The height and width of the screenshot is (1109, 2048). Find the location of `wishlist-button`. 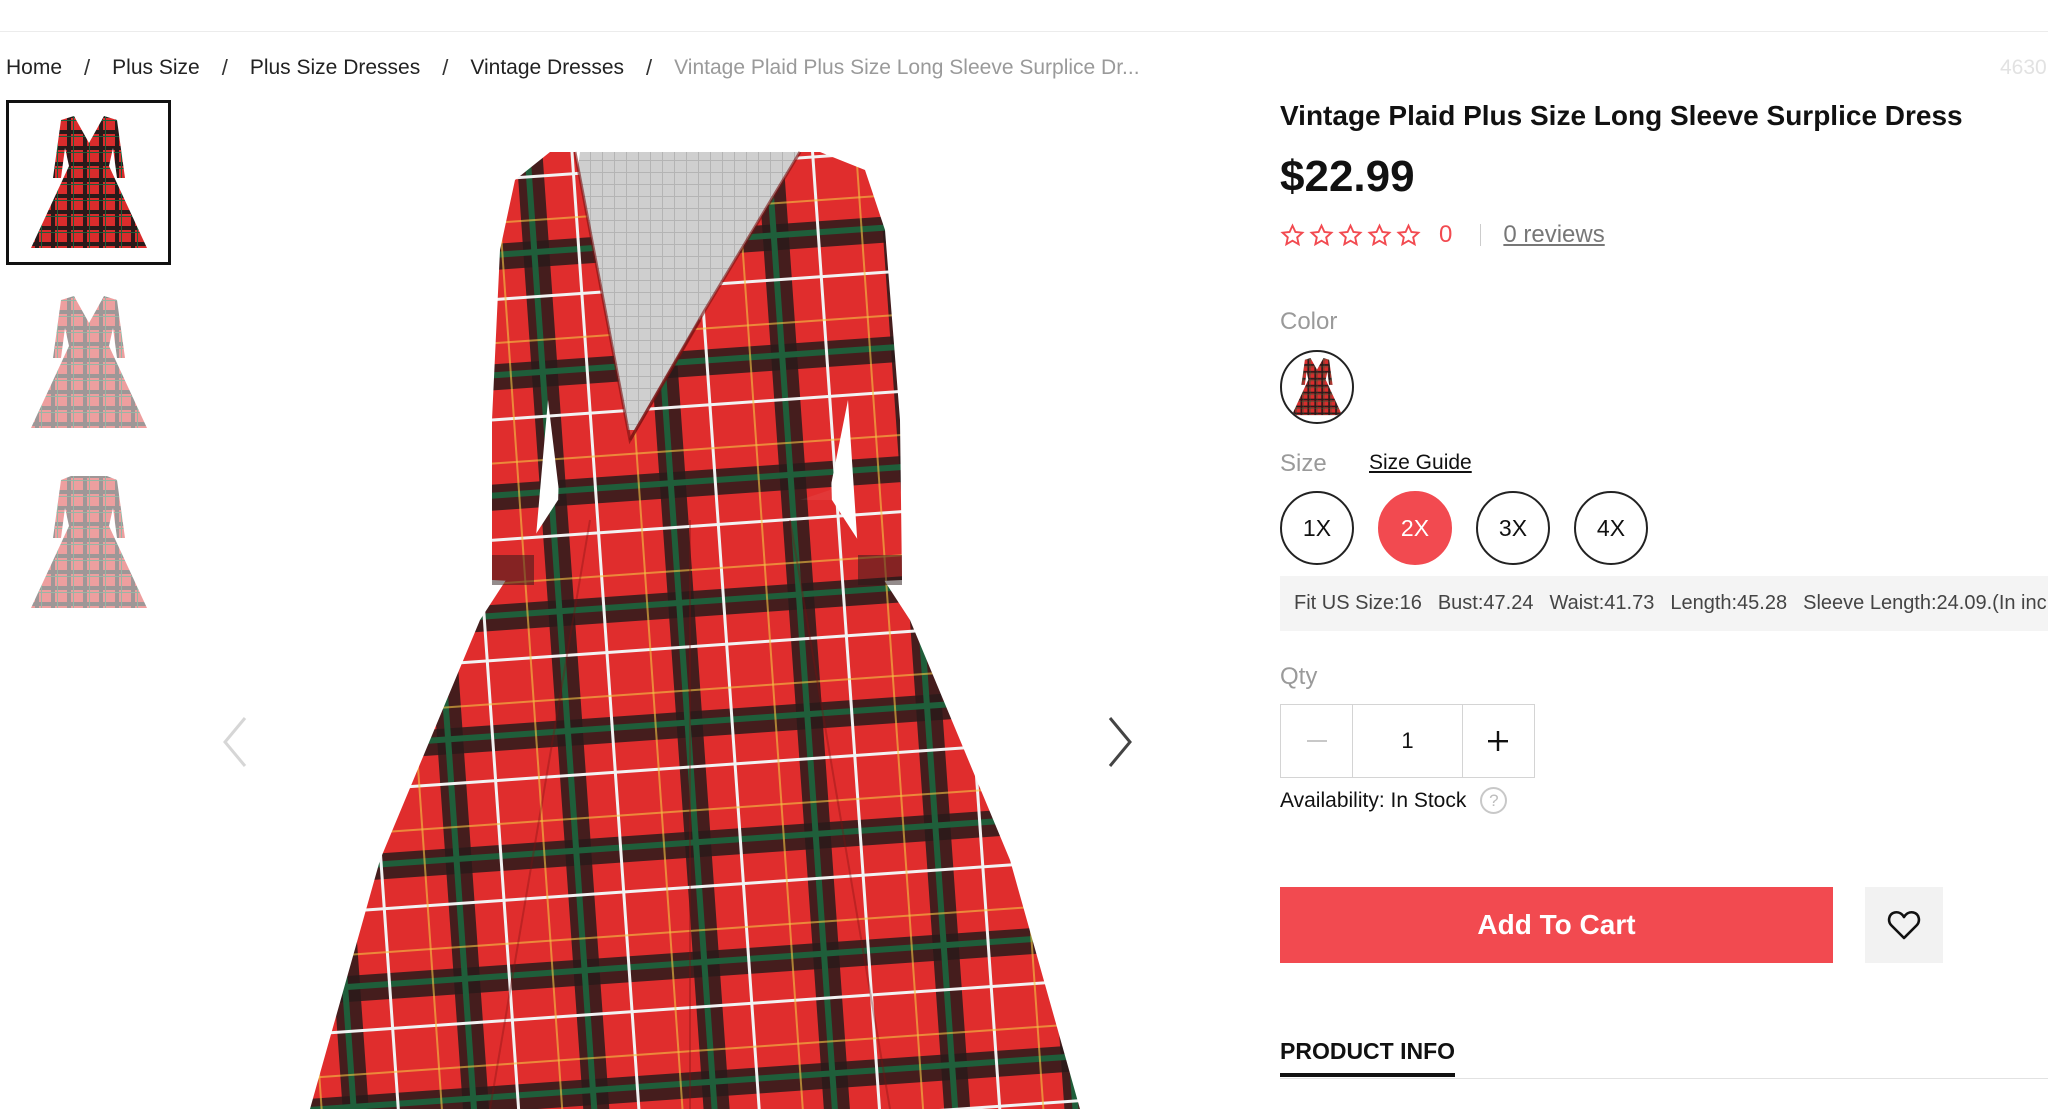

wishlist-button is located at coordinates (1904, 925).